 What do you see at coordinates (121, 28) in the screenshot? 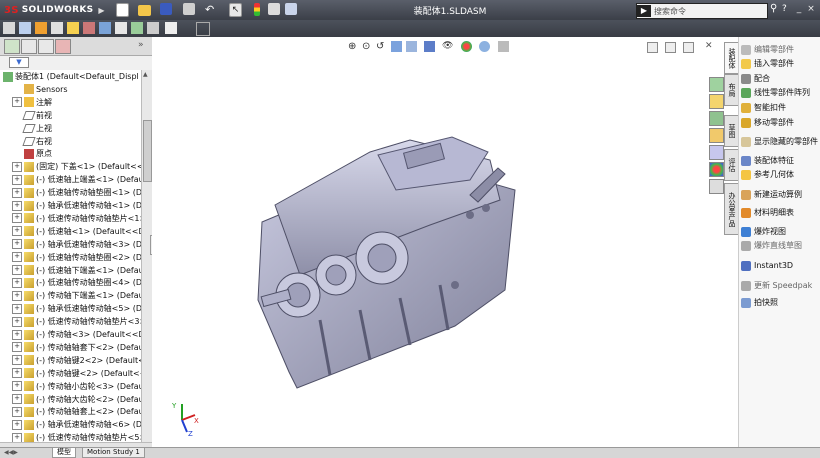
I see `interference-icon` at bounding box center [121, 28].